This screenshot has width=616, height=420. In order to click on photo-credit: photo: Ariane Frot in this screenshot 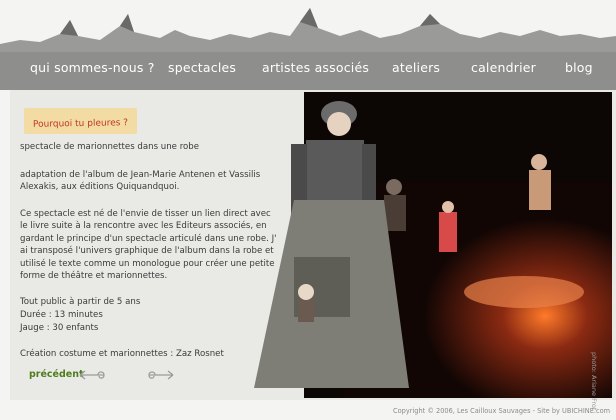, I will do `click(594, 381)`.